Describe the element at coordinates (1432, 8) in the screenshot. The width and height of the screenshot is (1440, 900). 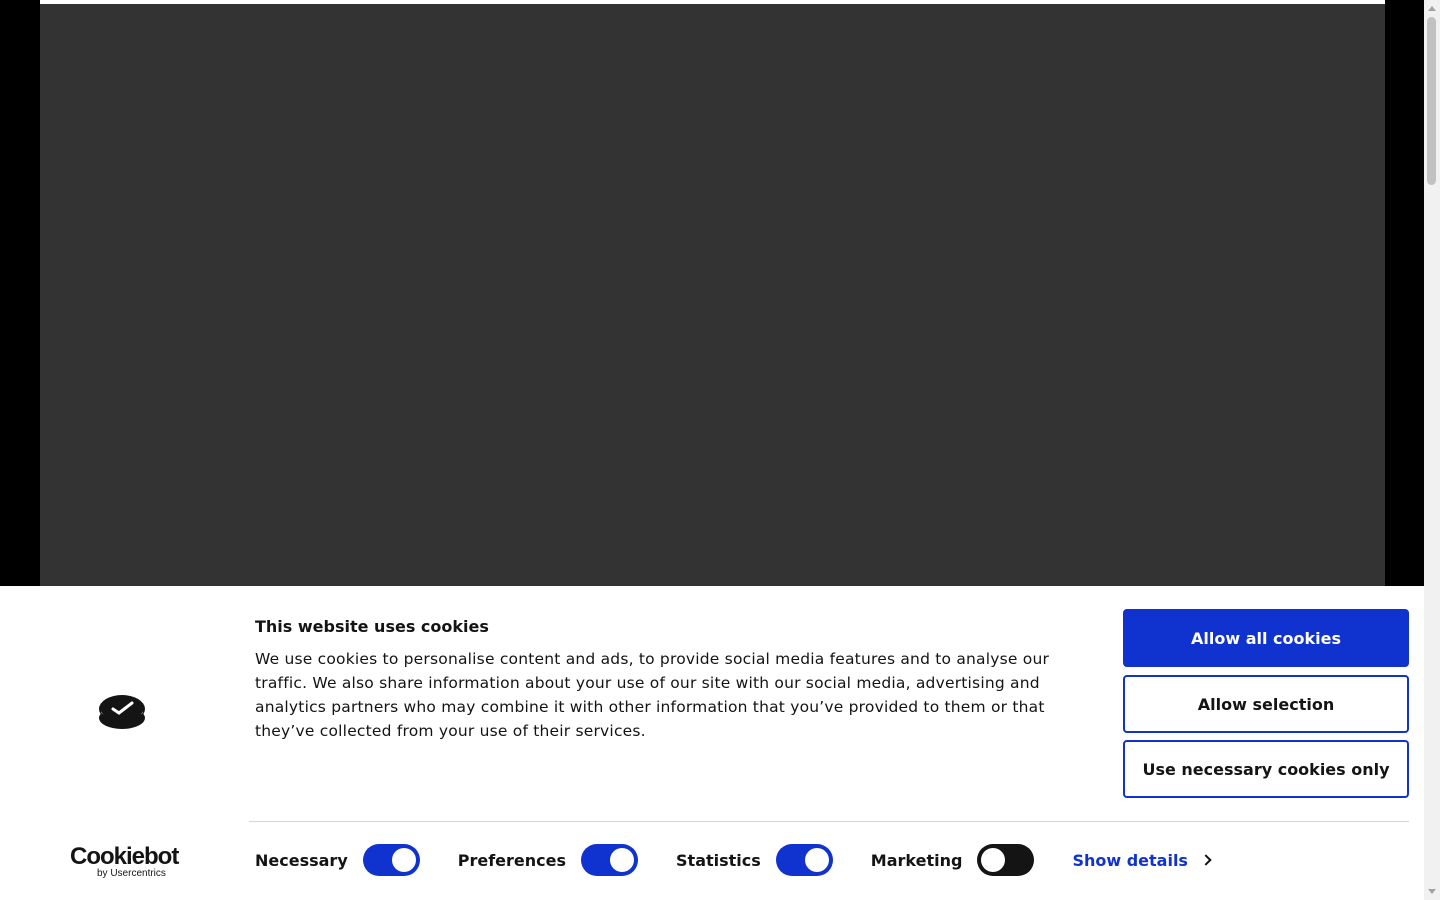
I see `scroll-up-arrow-icon` at that location.